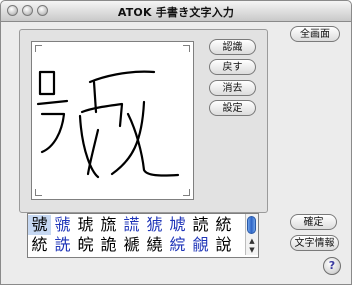  What do you see at coordinates (232, 47) in the screenshot?
I see `recognize-button: 認識` at bounding box center [232, 47].